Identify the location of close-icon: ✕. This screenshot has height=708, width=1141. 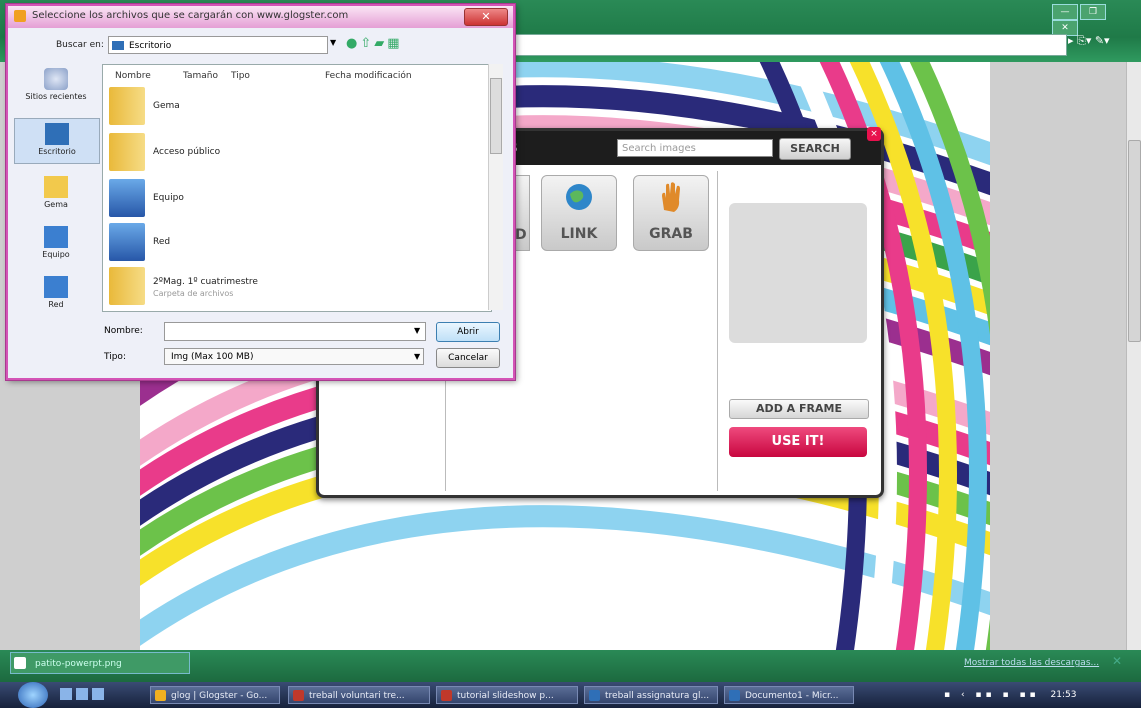
(1117, 661).